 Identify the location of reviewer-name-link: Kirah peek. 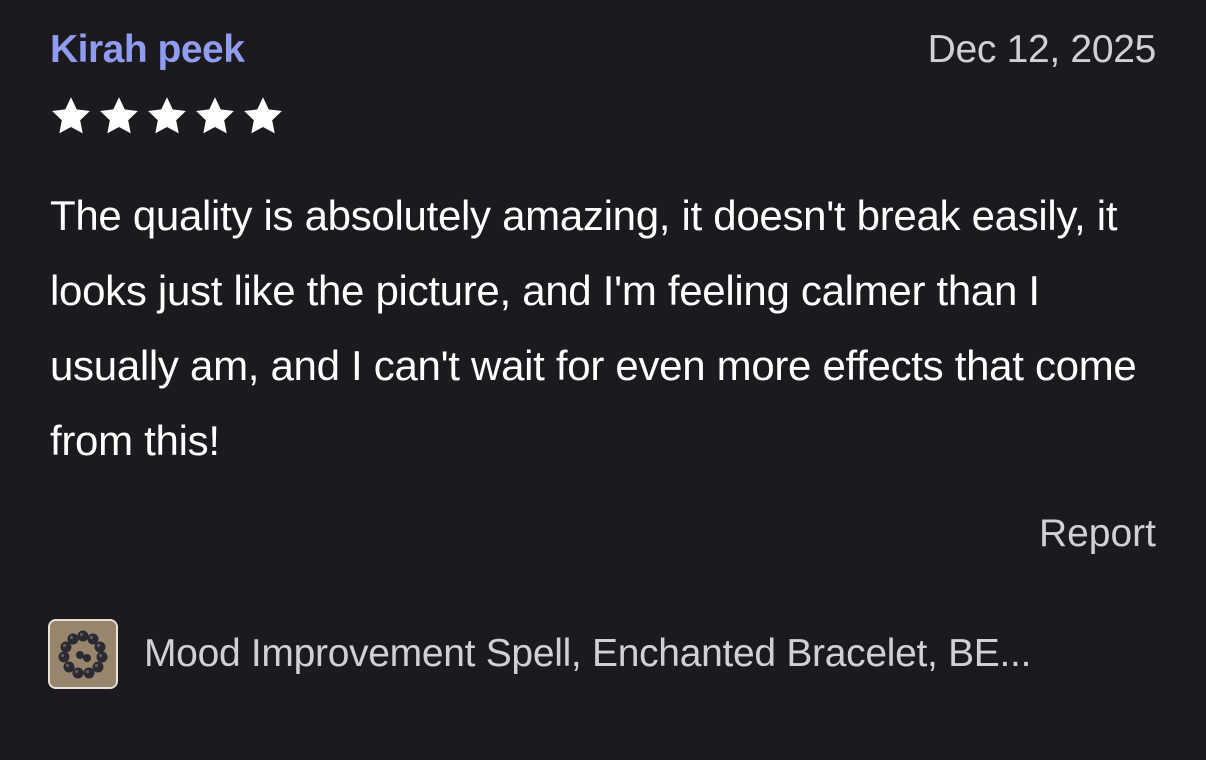
(147, 50).